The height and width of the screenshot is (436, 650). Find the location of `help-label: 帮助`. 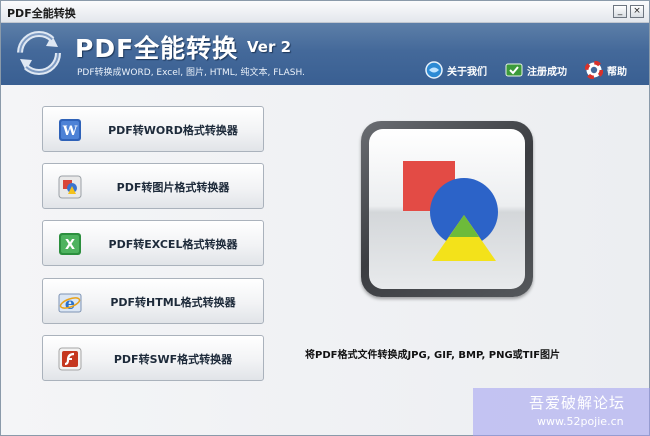

help-label: 帮助 is located at coordinates (617, 72).